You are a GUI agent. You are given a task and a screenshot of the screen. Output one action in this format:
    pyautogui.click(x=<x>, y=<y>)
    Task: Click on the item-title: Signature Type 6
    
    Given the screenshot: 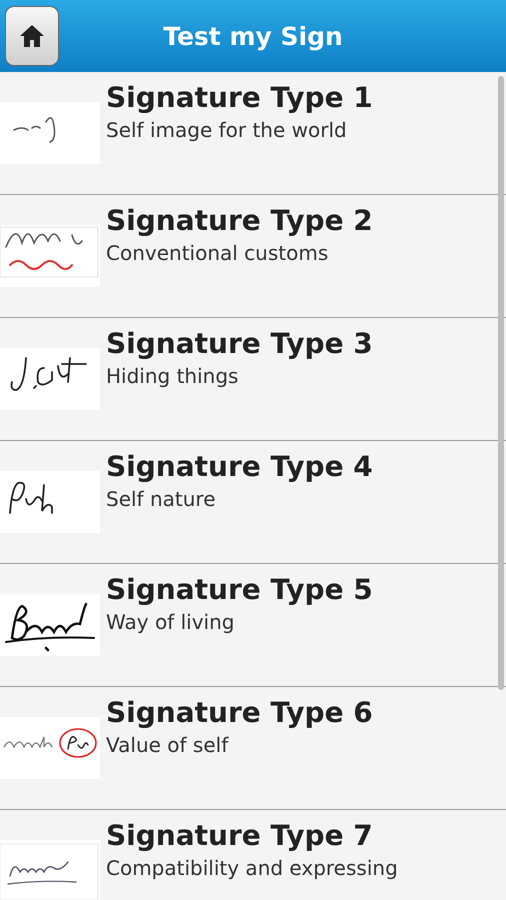 What is the action you would take?
    pyautogui.click(x=239, y=713)
    